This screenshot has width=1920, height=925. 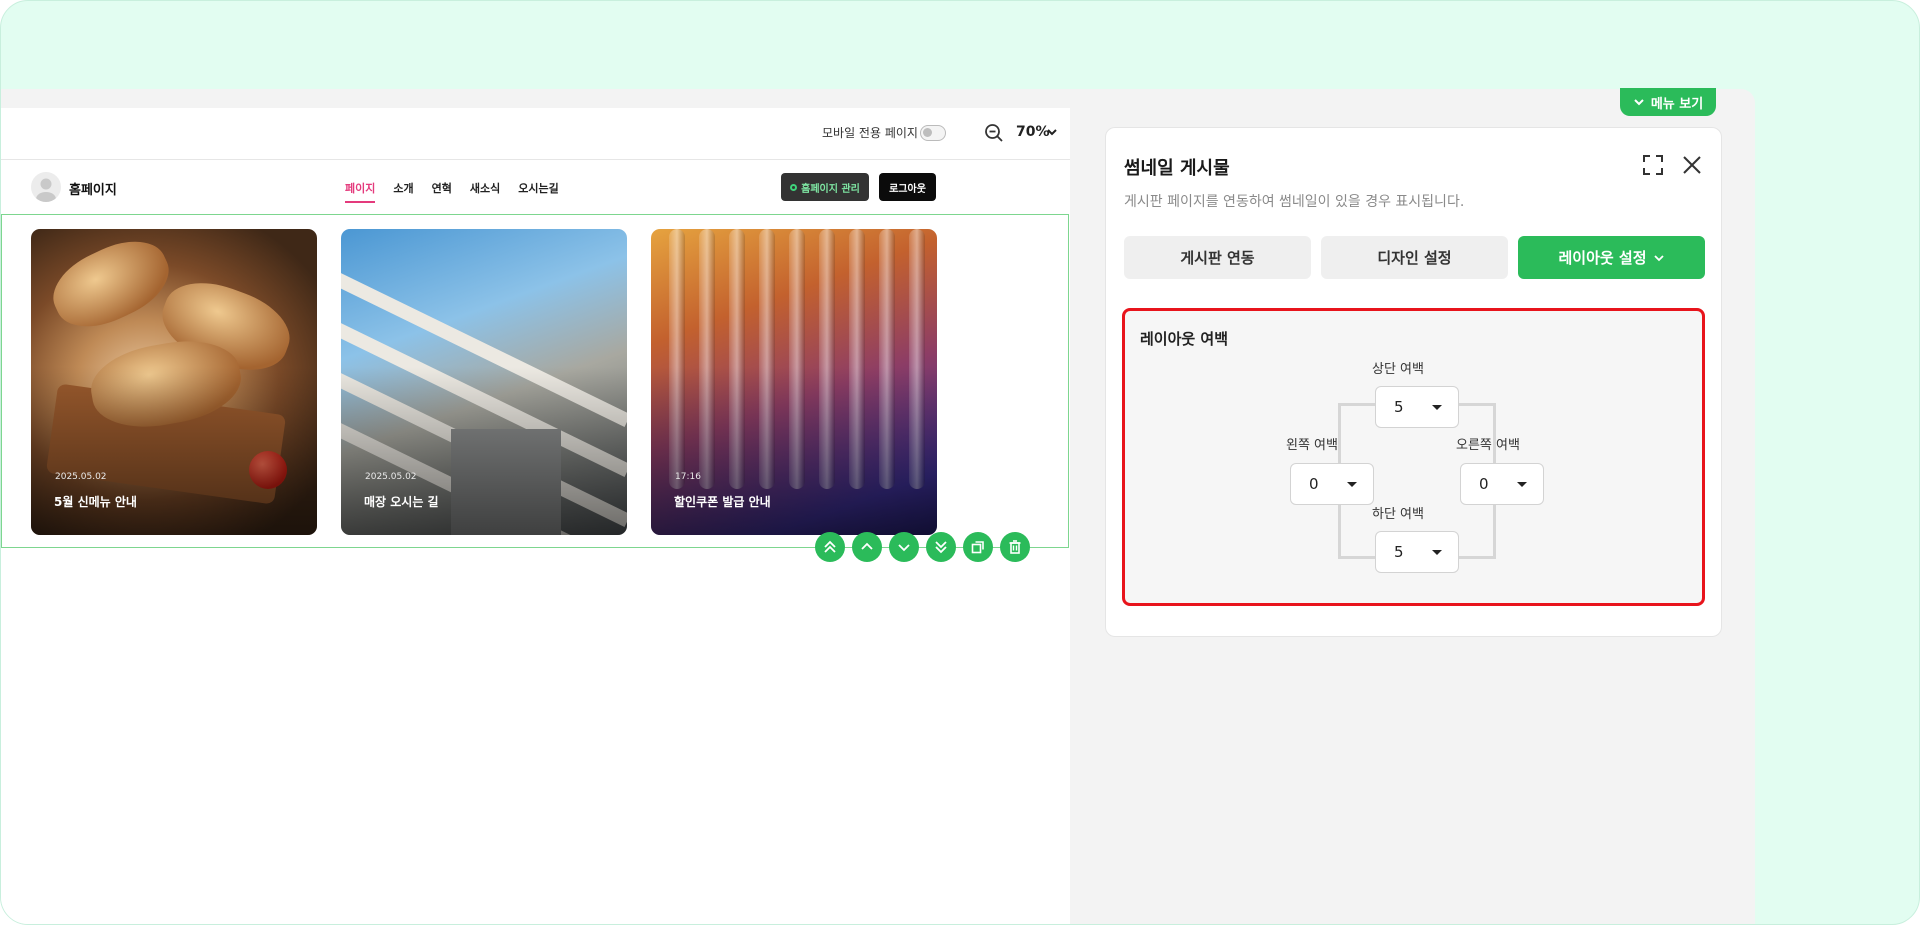 What do you see at coordinates (1314, 484) in the screenshot?
I see `left-margin-value: 0` at bounding box center [1314, 484].